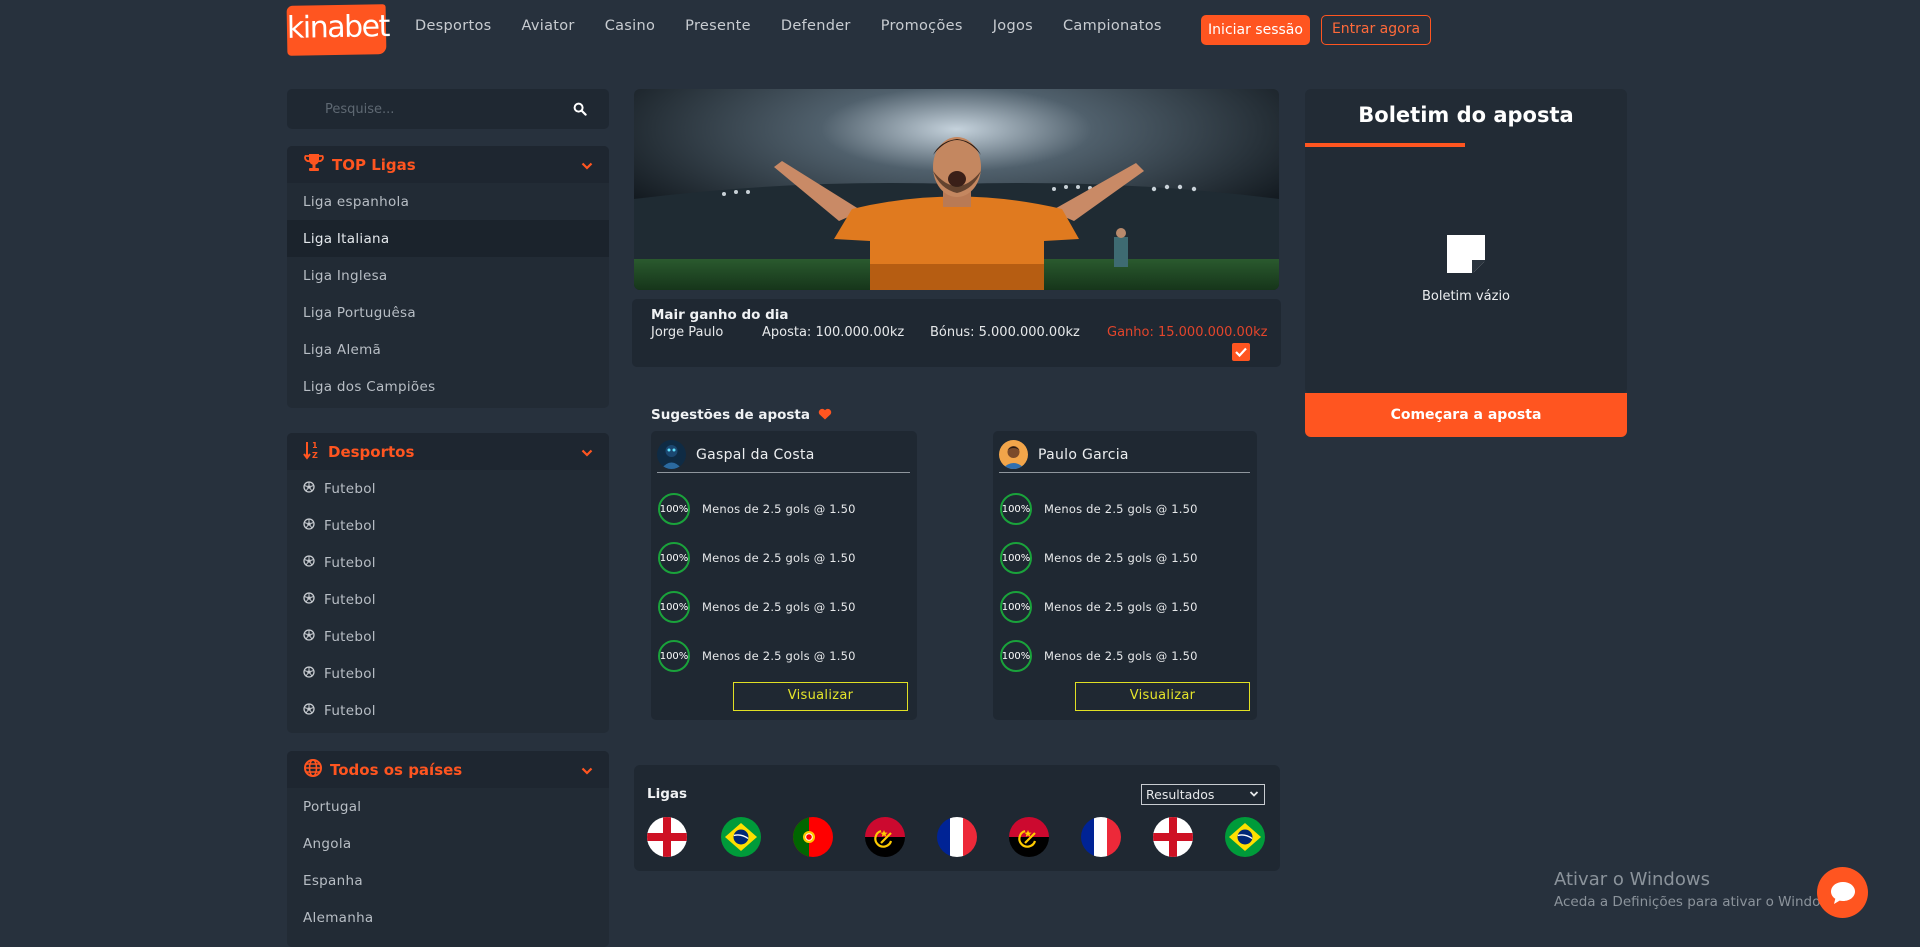 The width and height of the screenshot is (1920, 947). I want to click on chat-icon, so click(1842, 892).